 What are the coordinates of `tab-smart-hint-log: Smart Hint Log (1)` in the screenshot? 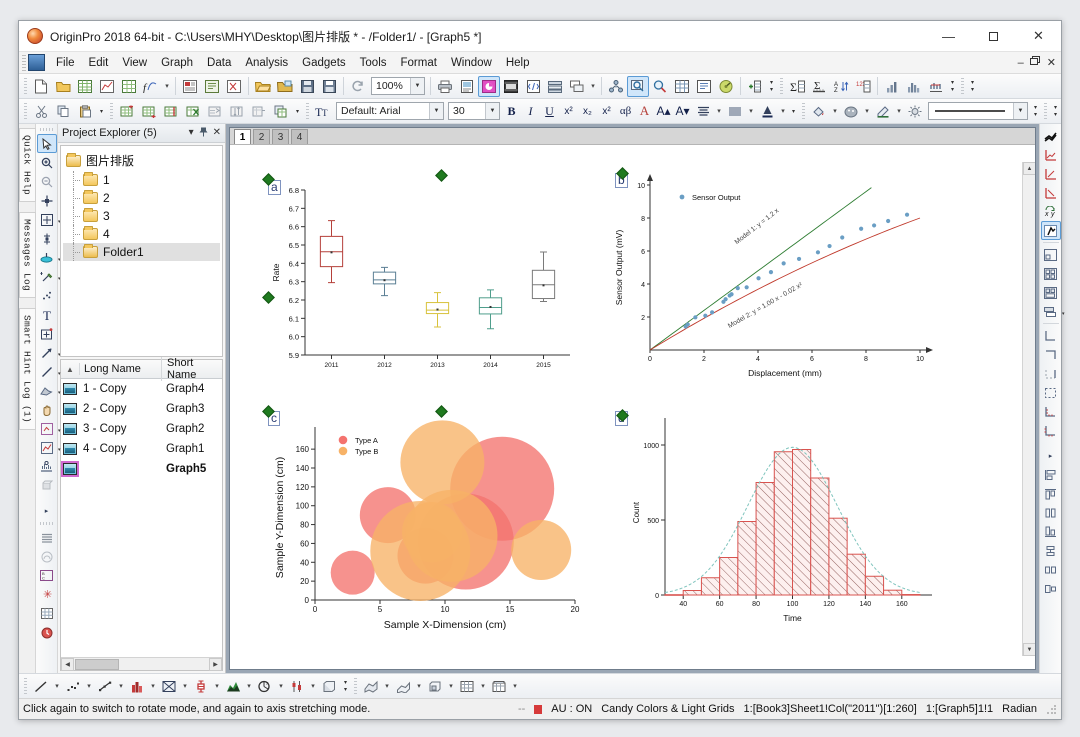 It's located at (27, 369).